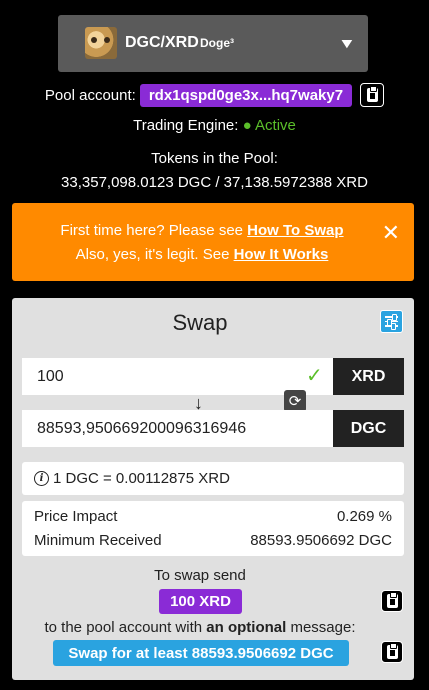  Describe the element at coordinates (321, 540) in the screenshot. I see `min-received-value: 88593.9506692 DGC` at that location.